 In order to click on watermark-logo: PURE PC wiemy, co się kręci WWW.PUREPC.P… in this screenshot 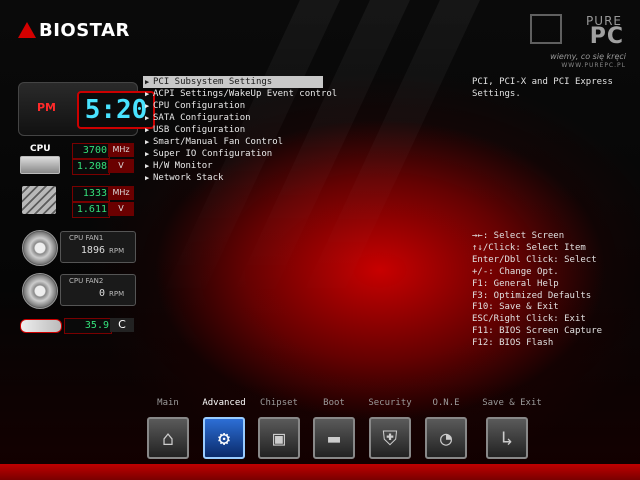, I will do `click(578, 41)`.